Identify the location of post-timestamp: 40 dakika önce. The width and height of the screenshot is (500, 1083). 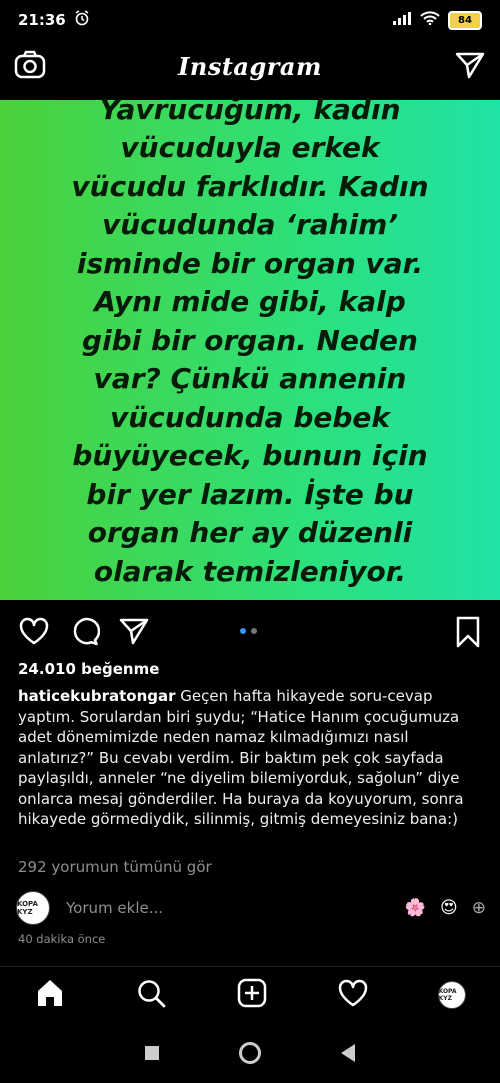
(62, 939).